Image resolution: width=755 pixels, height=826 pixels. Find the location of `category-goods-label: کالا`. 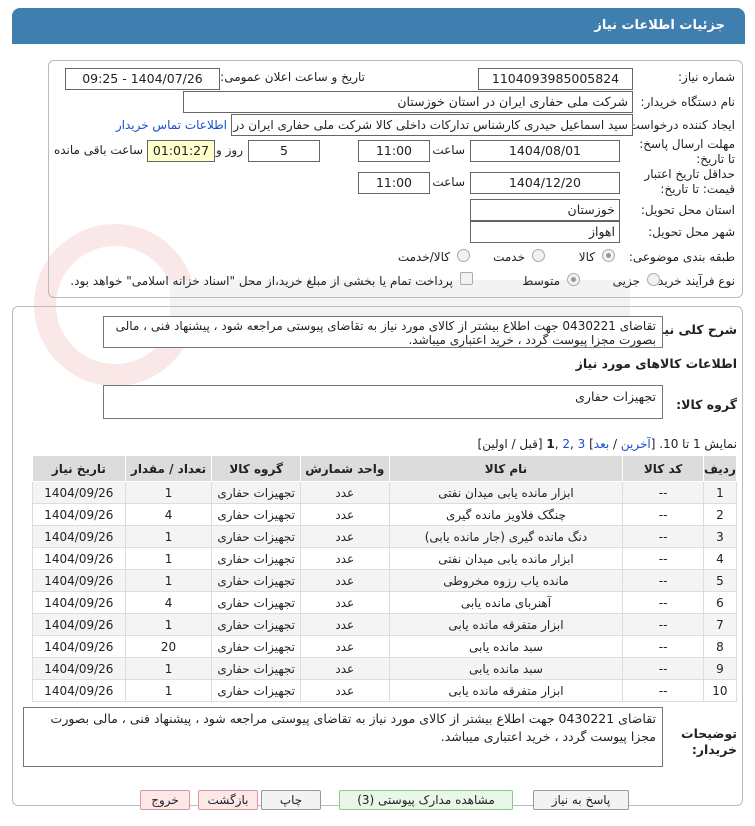

category-goods-label: کالا is located at coordinates (586, 257).